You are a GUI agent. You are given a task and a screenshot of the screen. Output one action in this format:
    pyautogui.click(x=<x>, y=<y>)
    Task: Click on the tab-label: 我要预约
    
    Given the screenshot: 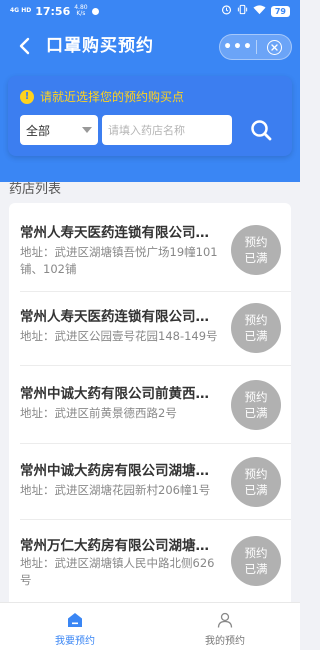 What is the action you would take?
    pyautogui.click(x=75, y=641)
    